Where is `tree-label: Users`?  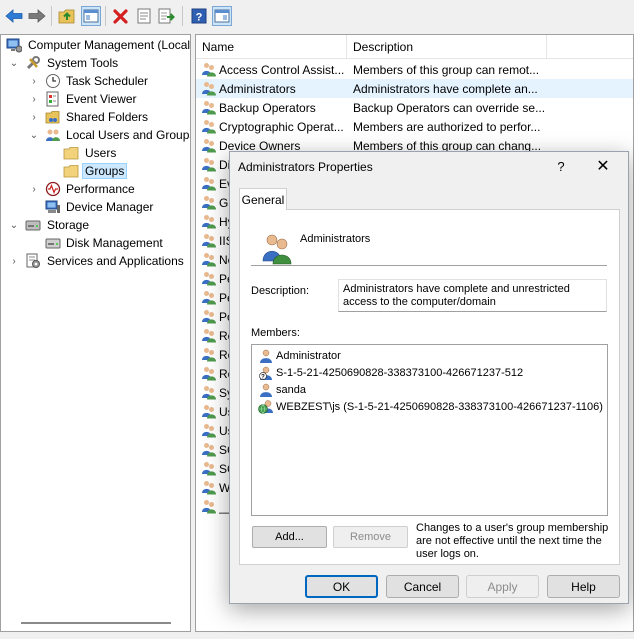 tree-label: Users is located at coordinates (101, 153).